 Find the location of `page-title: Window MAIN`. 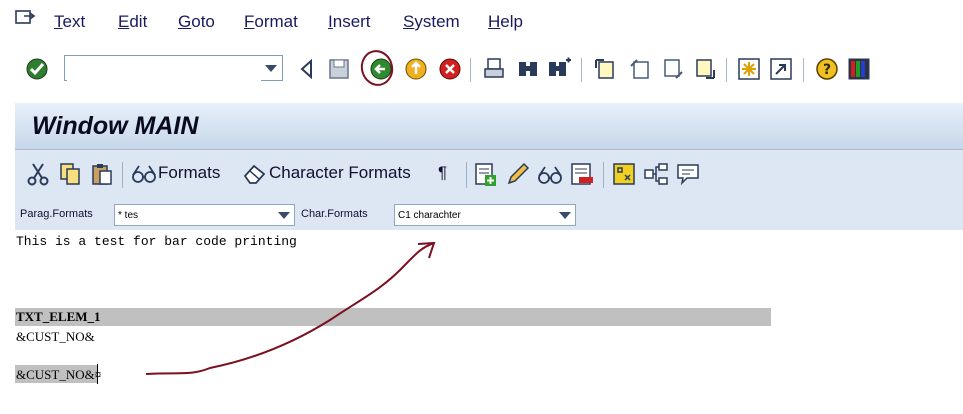

page-title: Window MAIN is located at coordinates (115, 126).